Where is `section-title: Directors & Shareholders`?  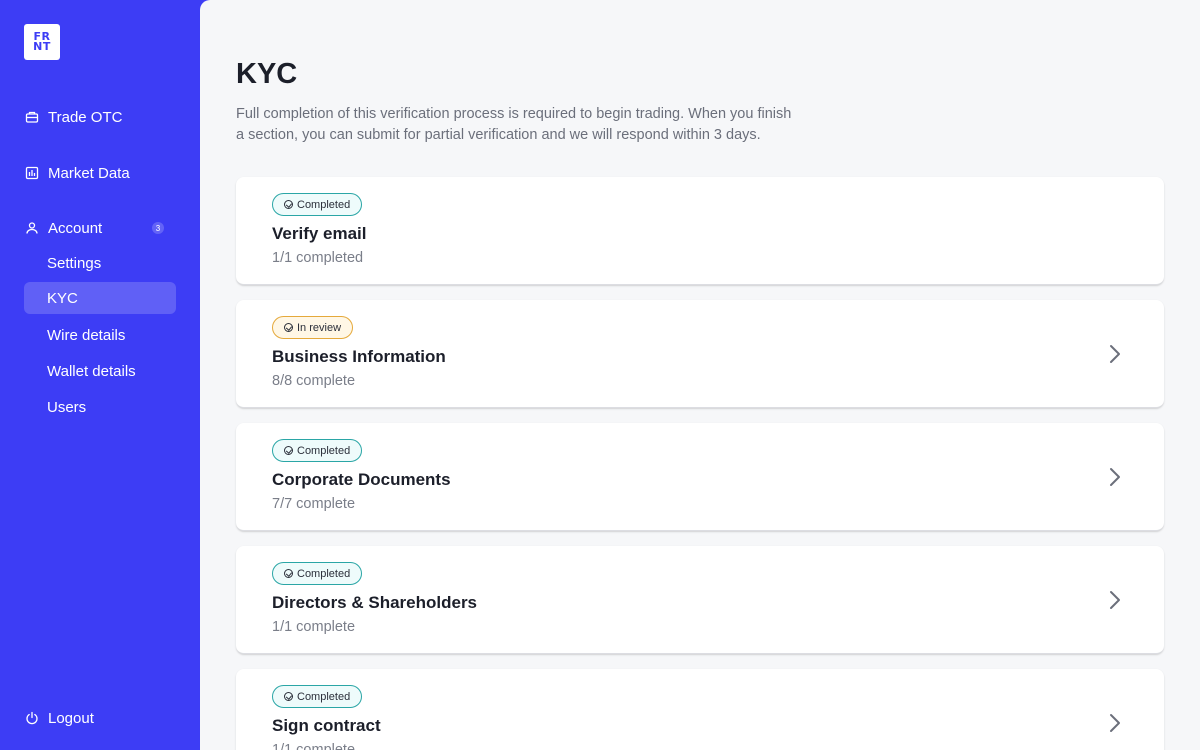
section-title: Directors & Shareholders is located at coordinates (375, 602).